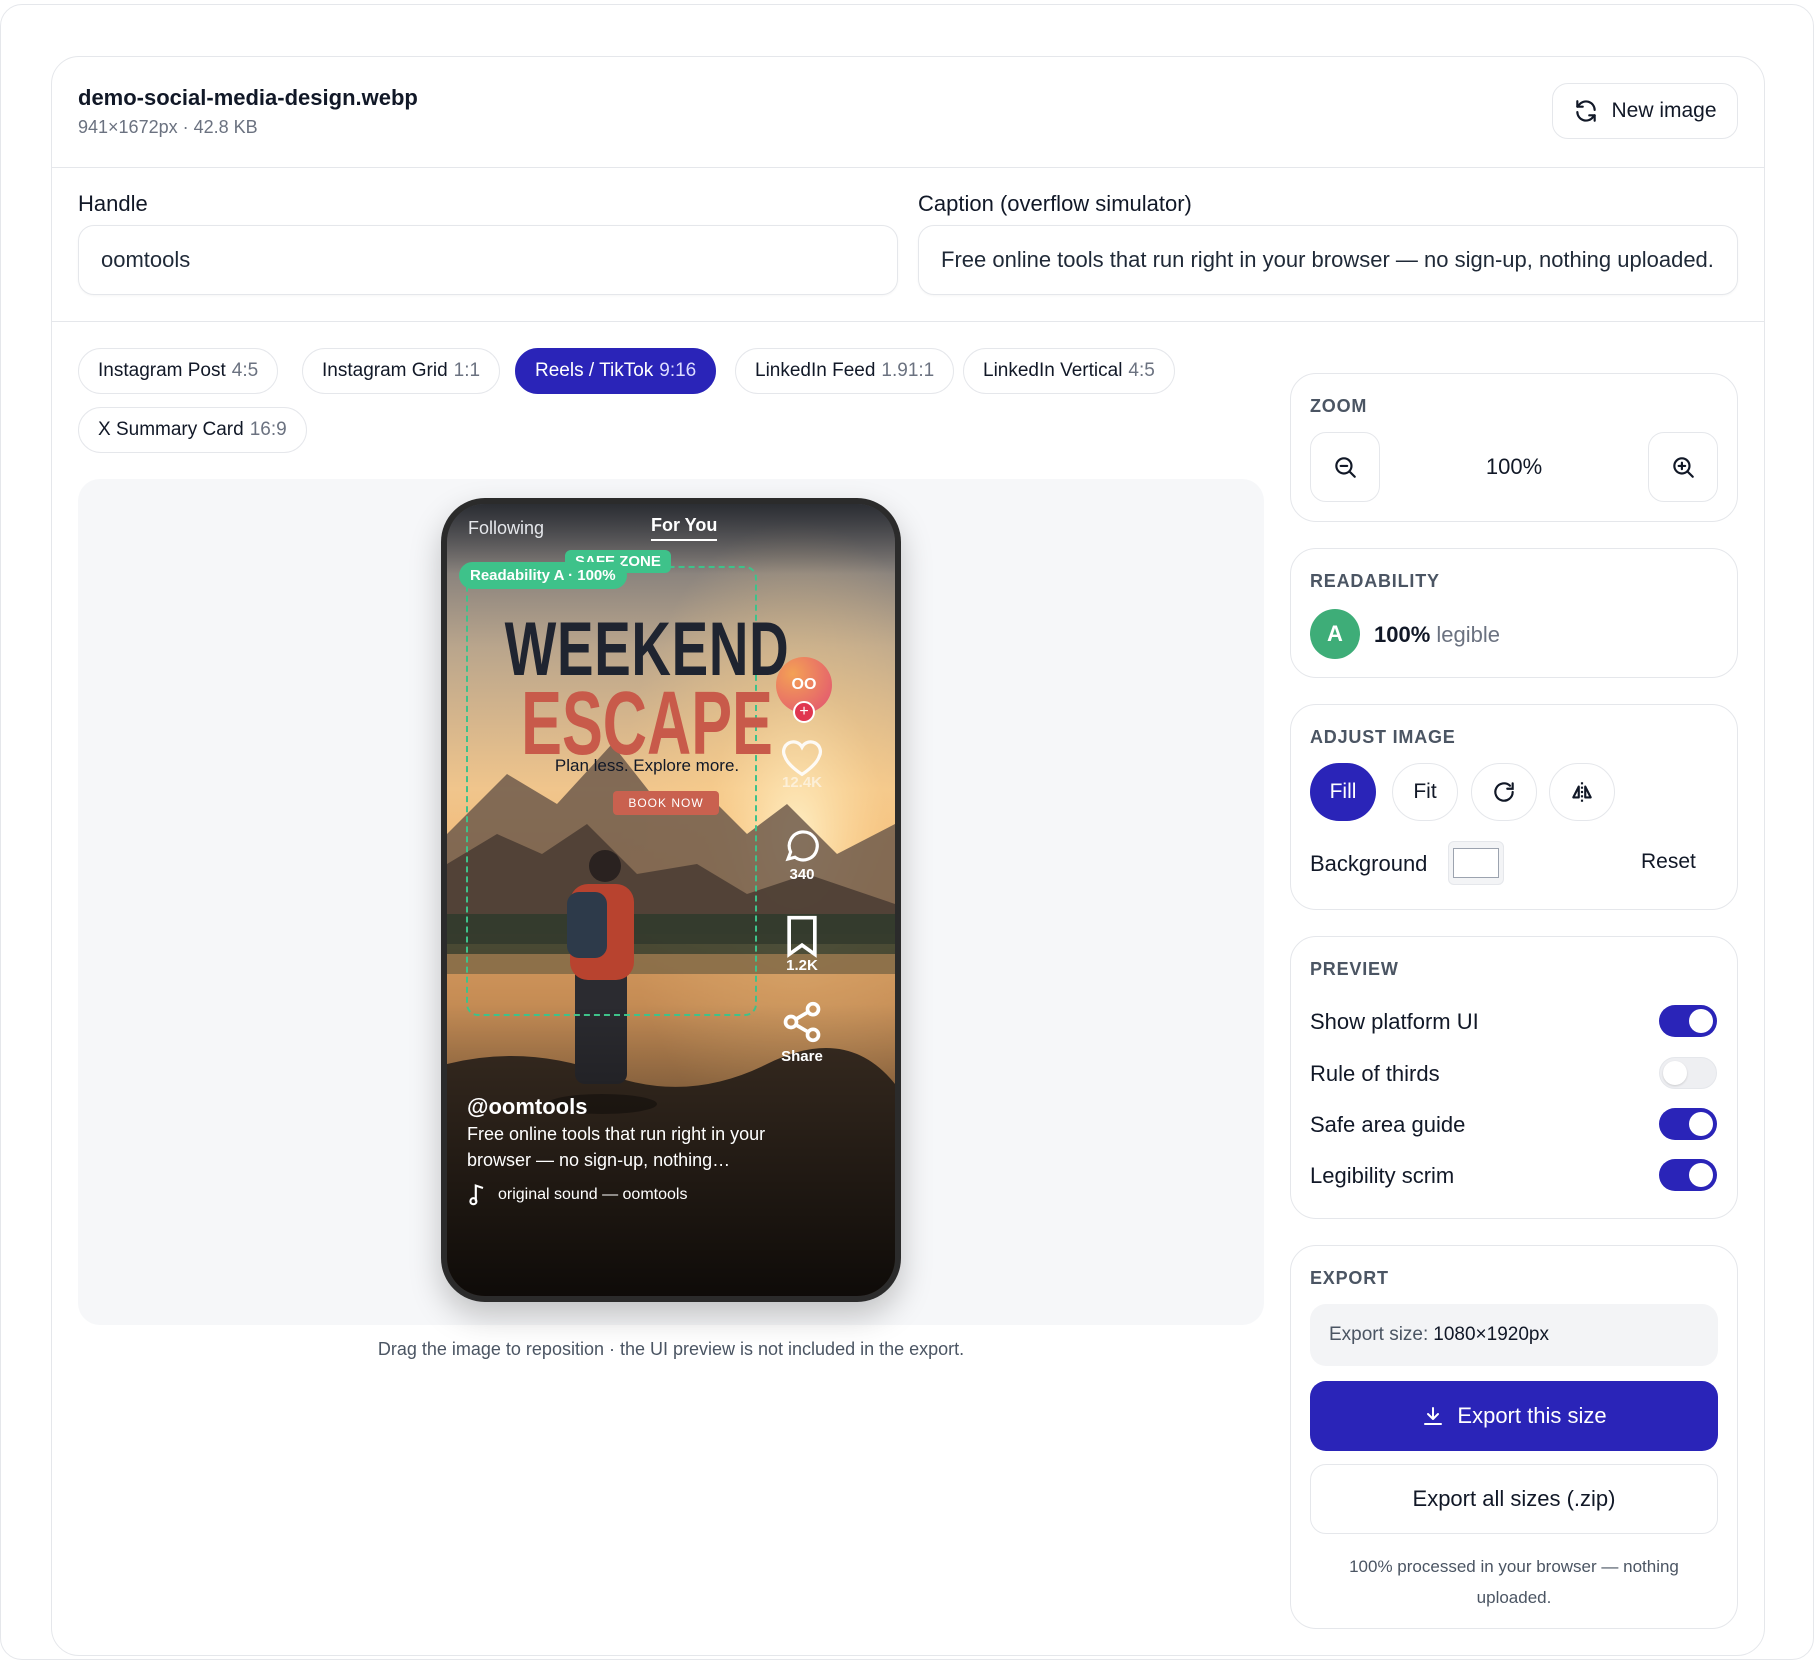 This screenshot has width=1820, height=1660. What do you see at coordinates (1433, 1416) in the screenshot?
I see `download-icon` at bounding box center [1433, 1416].